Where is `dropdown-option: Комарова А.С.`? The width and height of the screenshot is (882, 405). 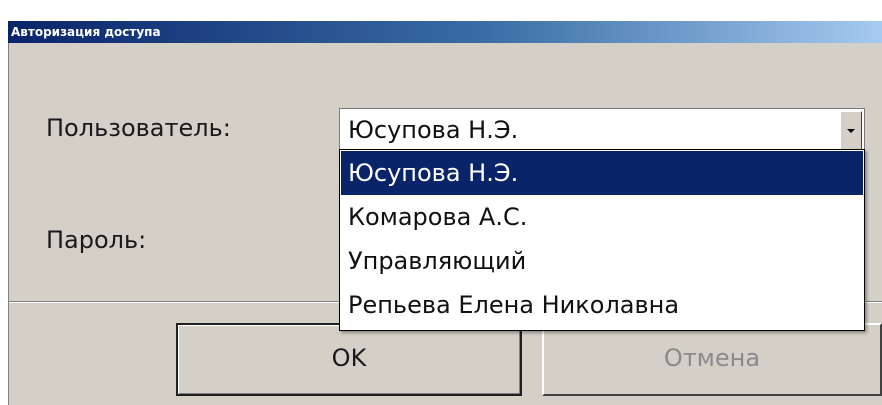 dropdown-option: Комарова А.С. is located at coordinates (602, 217).